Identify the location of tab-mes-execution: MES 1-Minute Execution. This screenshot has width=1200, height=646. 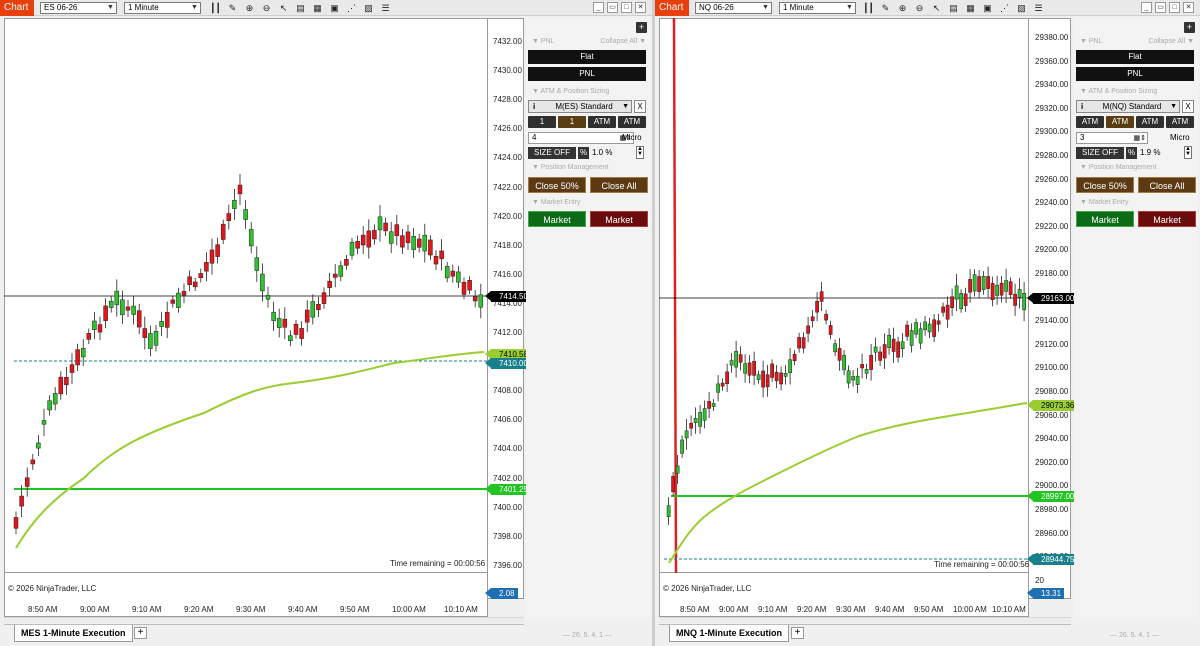
(73, 633).